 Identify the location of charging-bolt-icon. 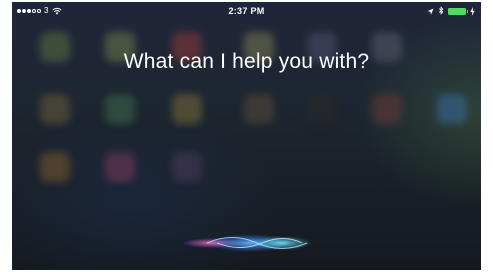
(472, 11).